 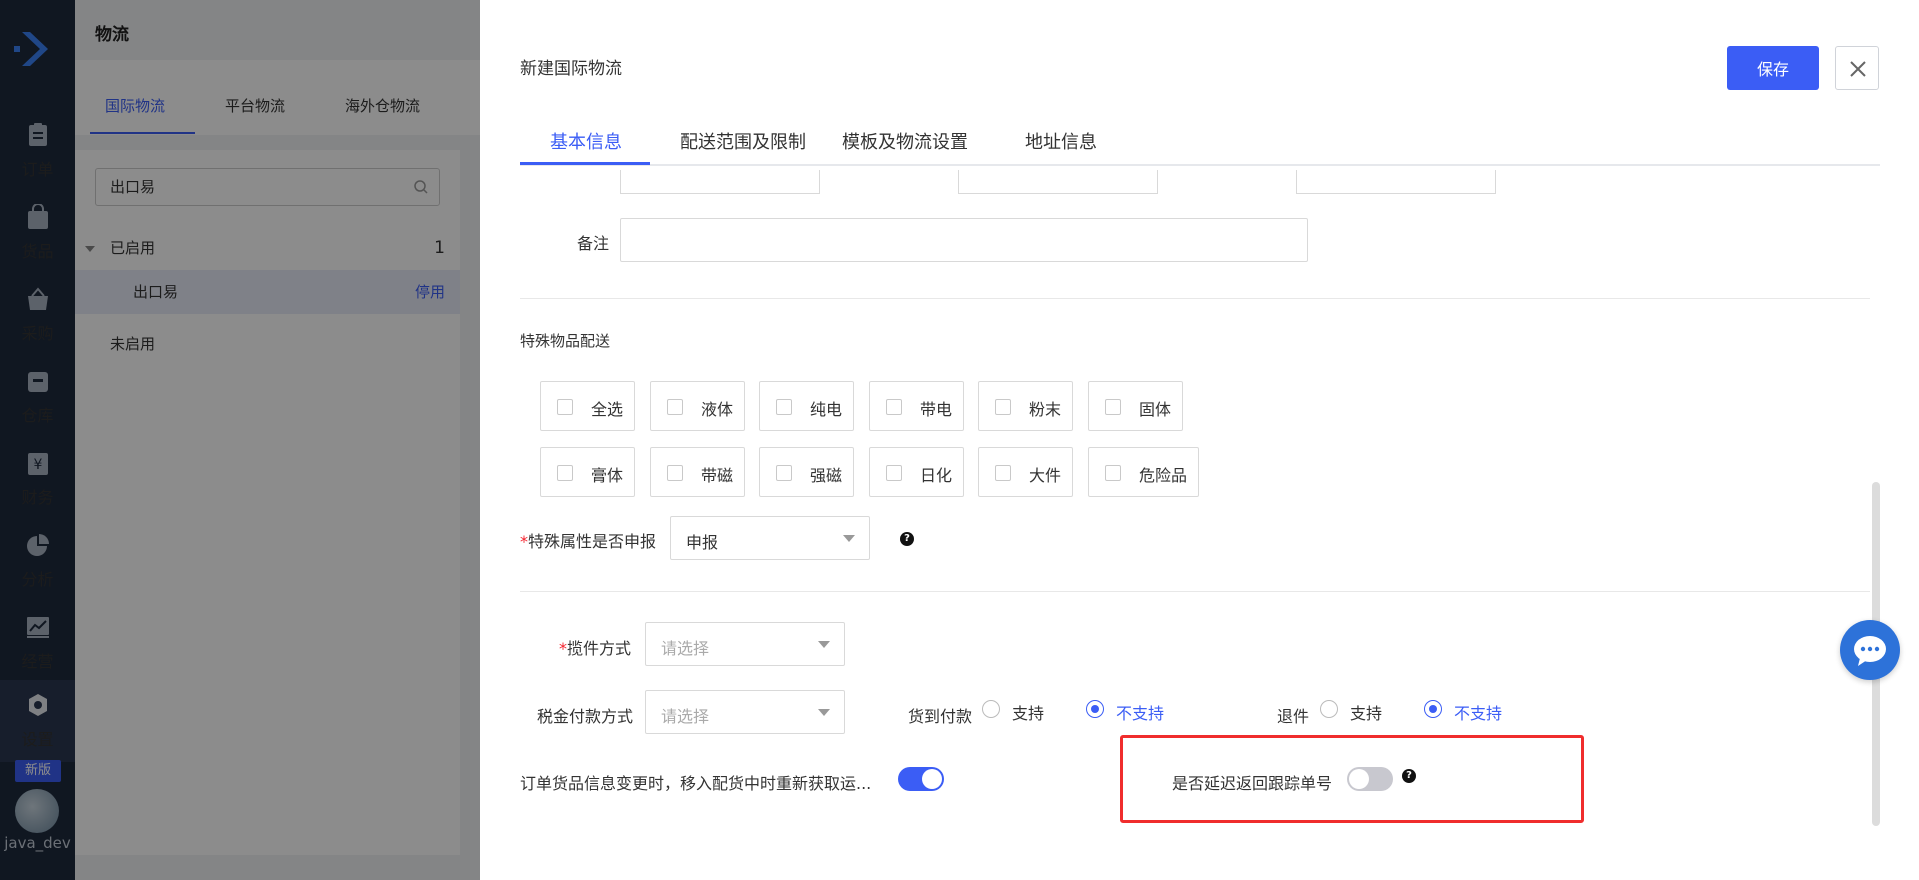 What do you see at coordinates (1045, 475) in the screenshot?
I see `checkbox-label: 大件` at bounding box center [1045, 475].